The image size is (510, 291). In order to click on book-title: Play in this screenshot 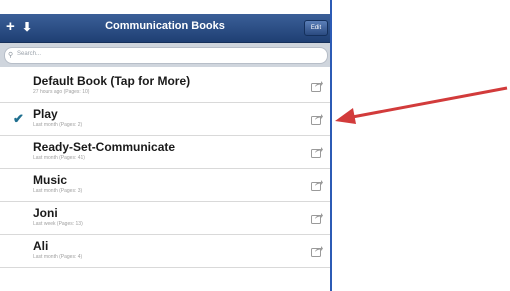, I will do `click(45, 114)`.